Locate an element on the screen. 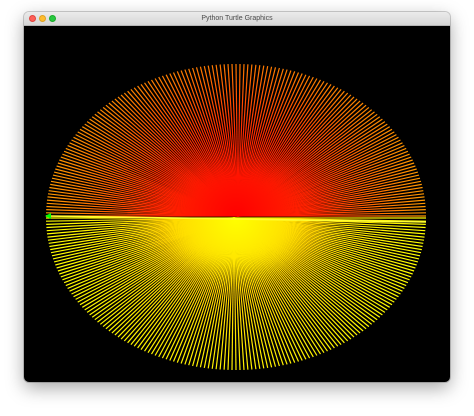 This screenshot has height=416, width=474. title-bar: Python Turtle Graphics is located at coordinates (237, 19).